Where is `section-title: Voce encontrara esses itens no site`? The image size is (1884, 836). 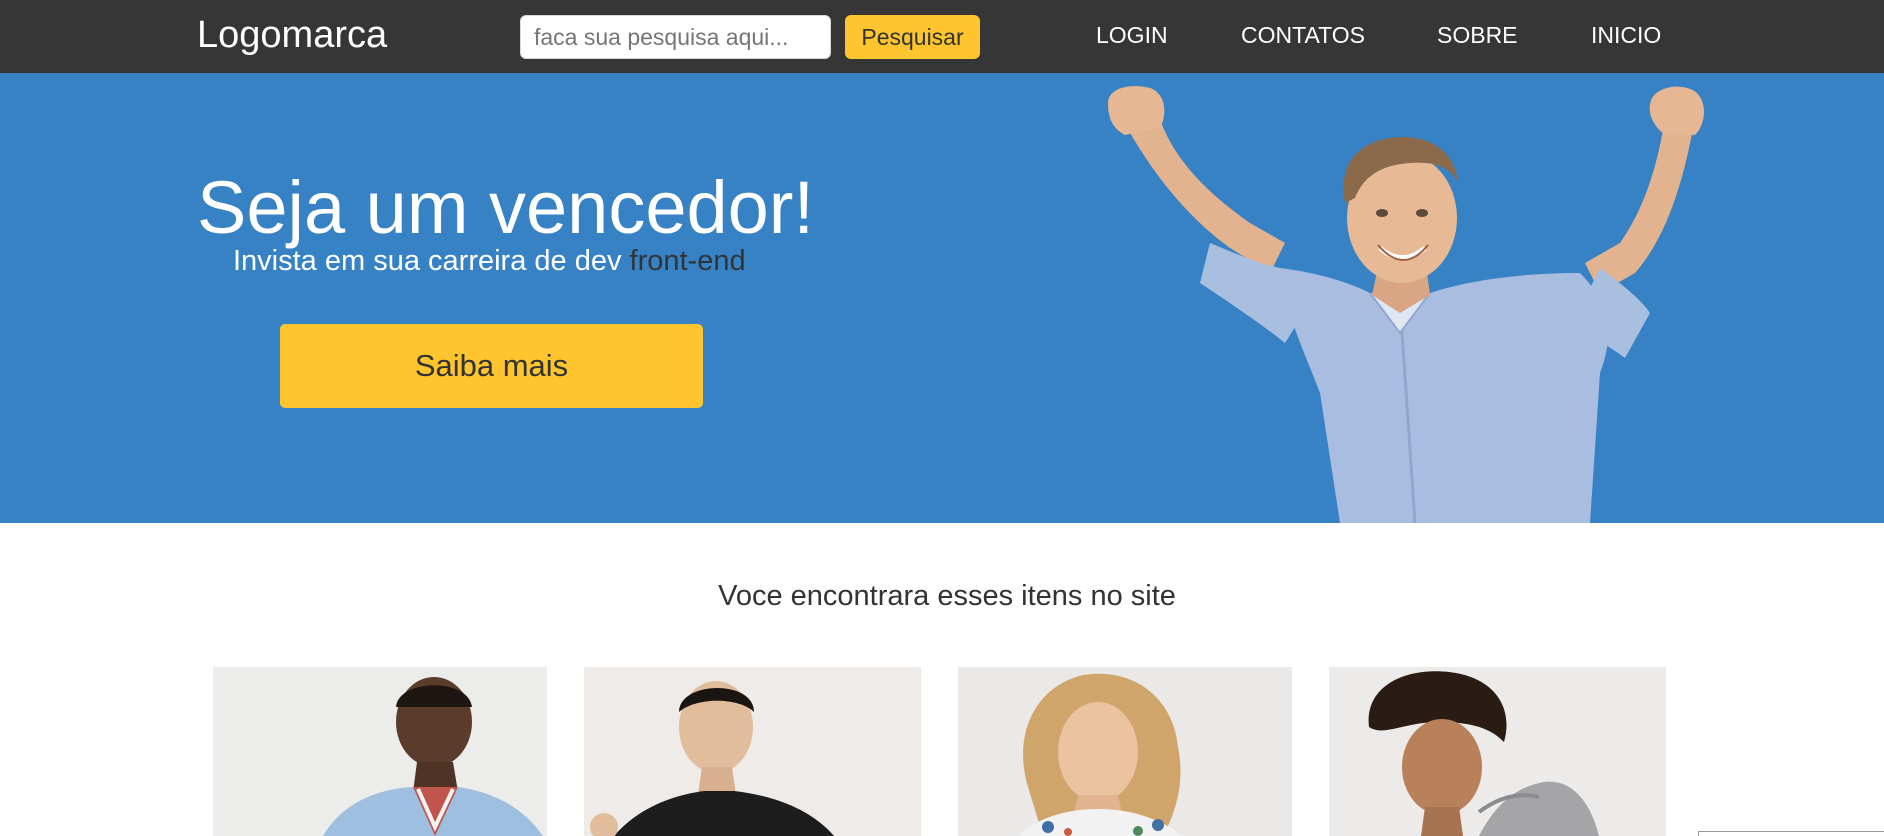
section-title: Voce encontrara esses itens no site is located at coordinates (947, 596).